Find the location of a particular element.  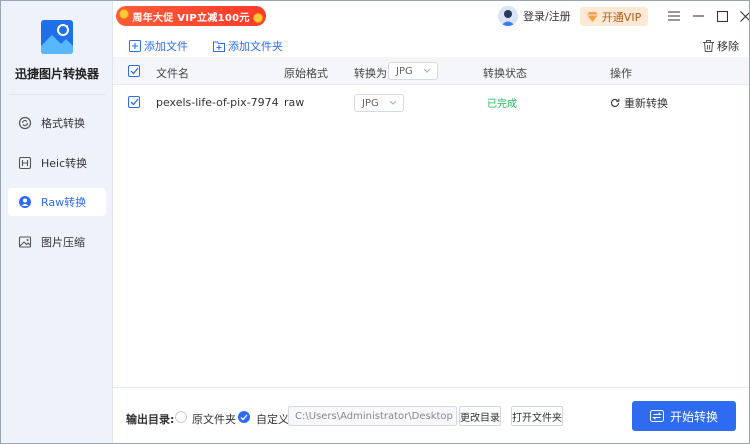

vip-button: 开通VIP is located at coordinates (614, 16).